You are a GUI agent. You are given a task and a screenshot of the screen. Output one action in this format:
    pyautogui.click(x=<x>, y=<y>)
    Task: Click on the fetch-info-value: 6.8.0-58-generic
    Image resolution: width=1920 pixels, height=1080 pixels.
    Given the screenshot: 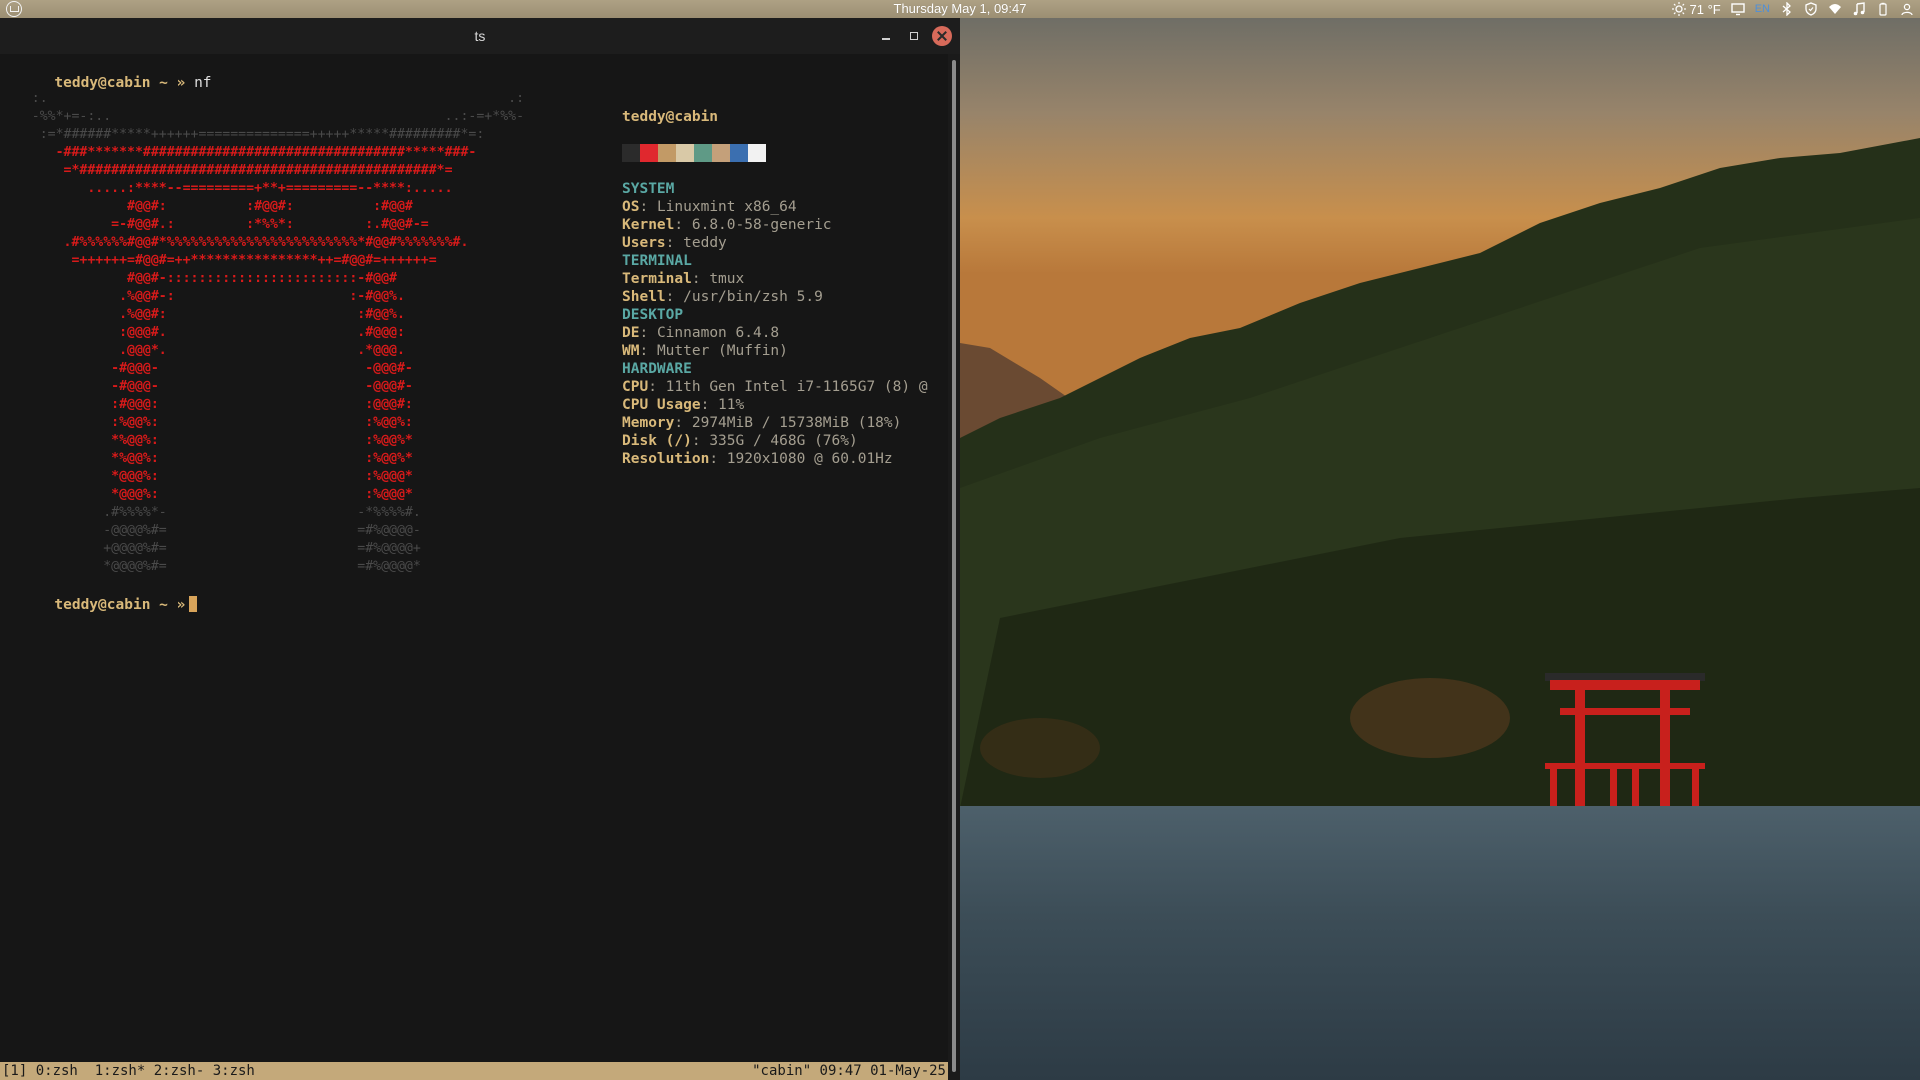 What is the action you would take?
    pyautogui.click(x=761, y=225)
    